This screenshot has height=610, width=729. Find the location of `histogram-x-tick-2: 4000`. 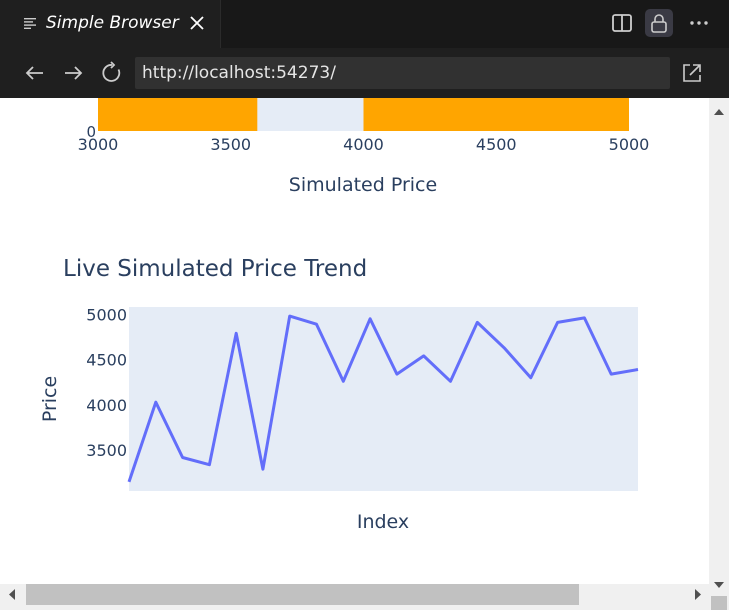

histogram-x-tick-2: 4000 is located at coordinates (363, 144).